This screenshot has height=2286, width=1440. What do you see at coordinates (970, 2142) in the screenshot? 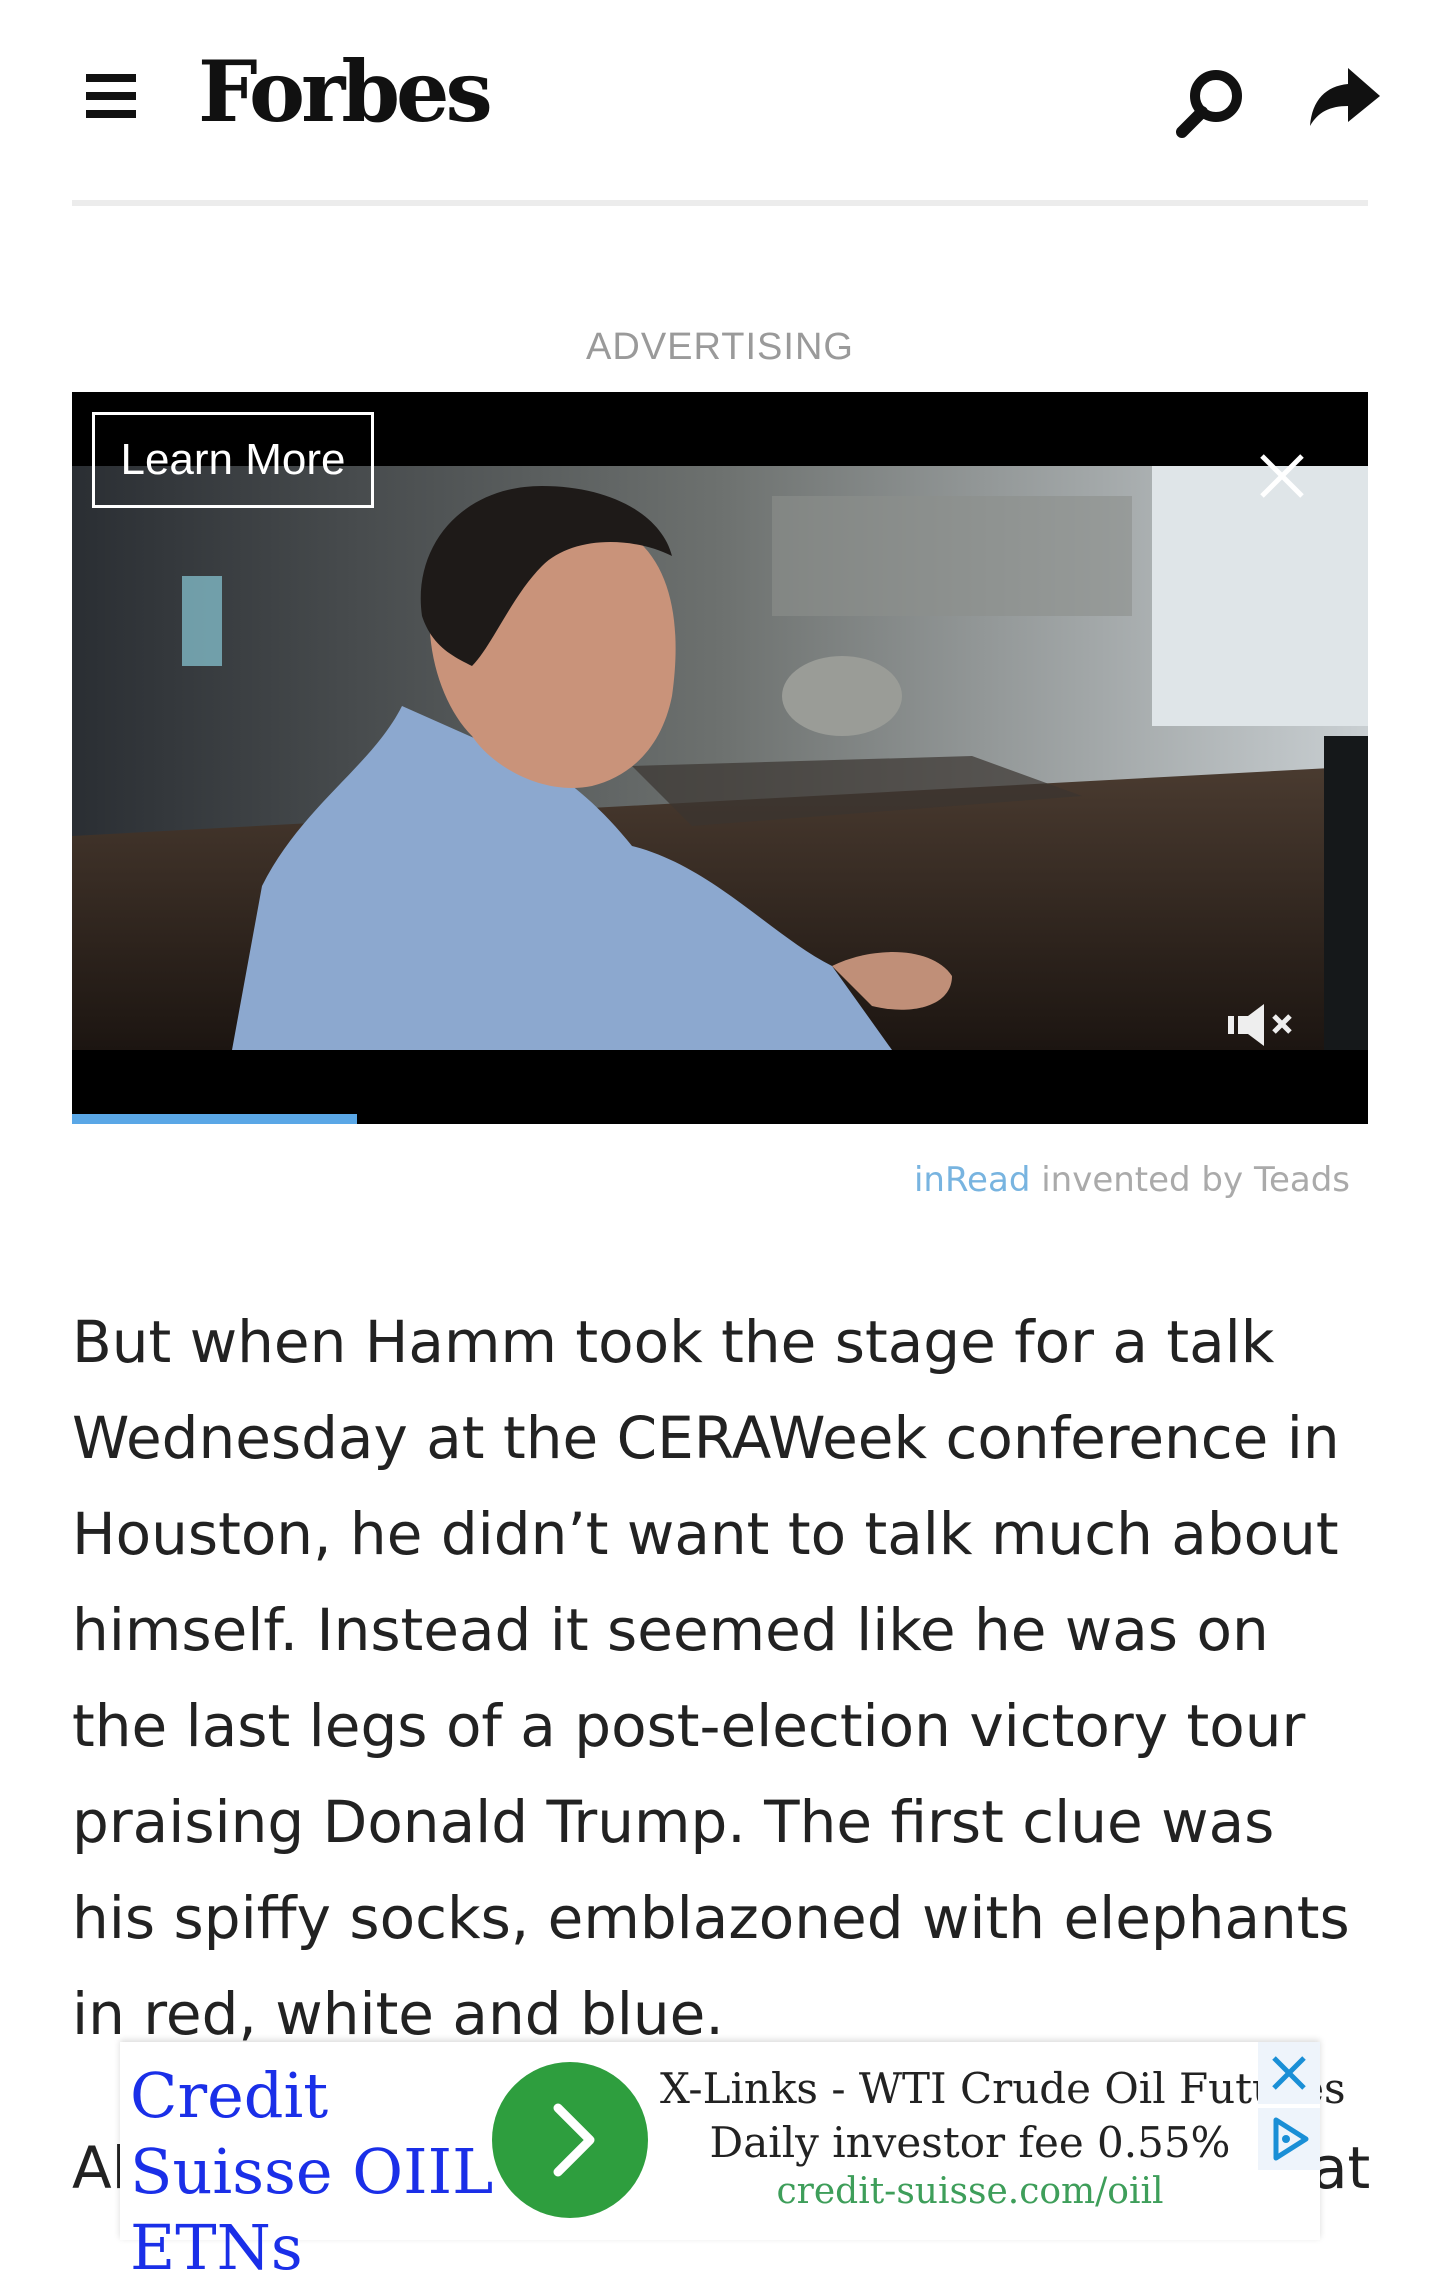
I see `ad-fee-text: Daily investor fee 0.55%` at bounding box center [970, 2142].